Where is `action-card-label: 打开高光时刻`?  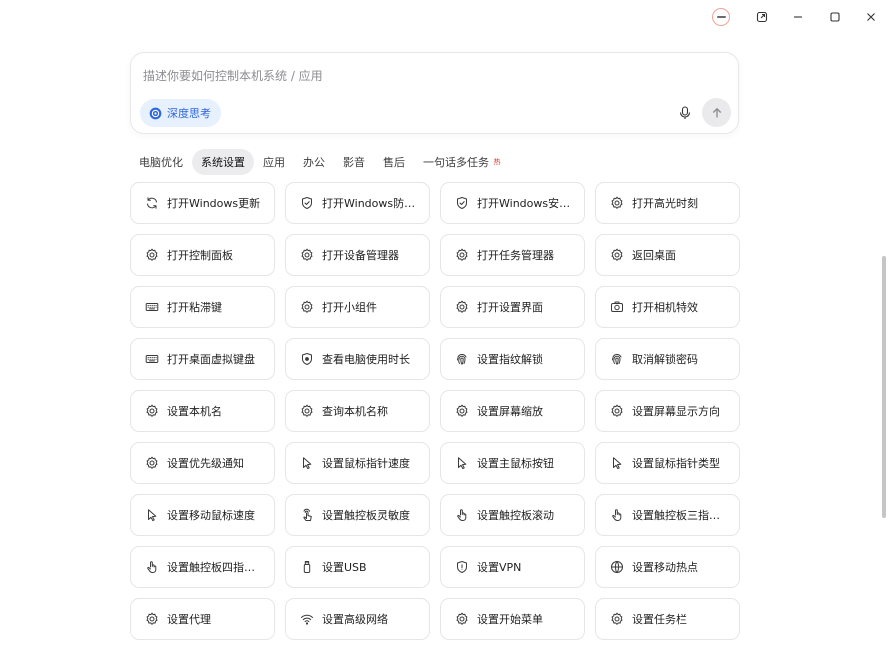
action-card-label: 打开高光时刻 is located at coordinates (665, 203).